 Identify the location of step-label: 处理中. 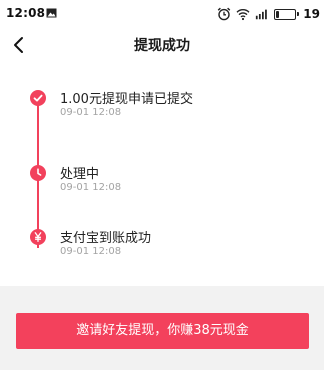
(80, 174).